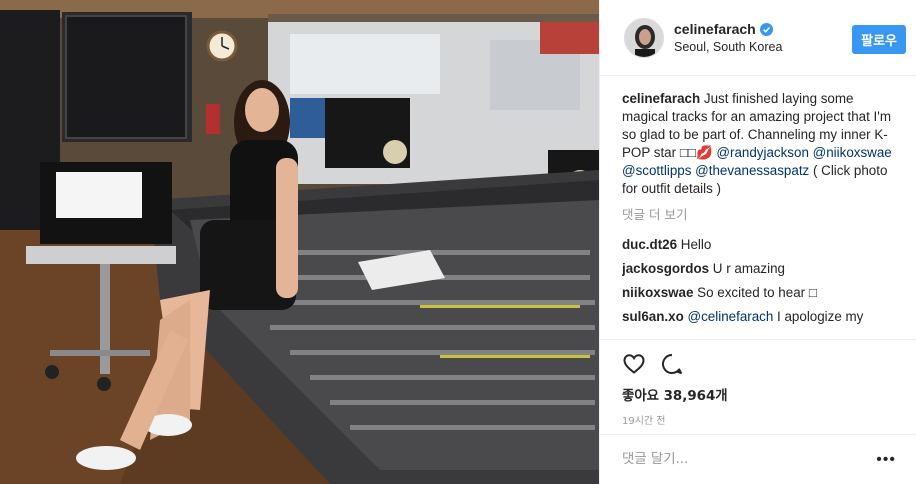  Describe the element at coordinates (758, 38) in the screenshot. I see `post-header: celinefarach Seoul, South Korea 팔로우` at that location.